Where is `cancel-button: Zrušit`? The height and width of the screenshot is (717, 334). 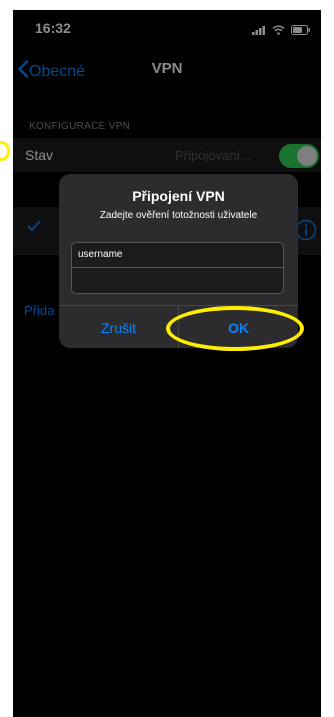 cancel-button: Zrušit is located at coordinates (119, 327).